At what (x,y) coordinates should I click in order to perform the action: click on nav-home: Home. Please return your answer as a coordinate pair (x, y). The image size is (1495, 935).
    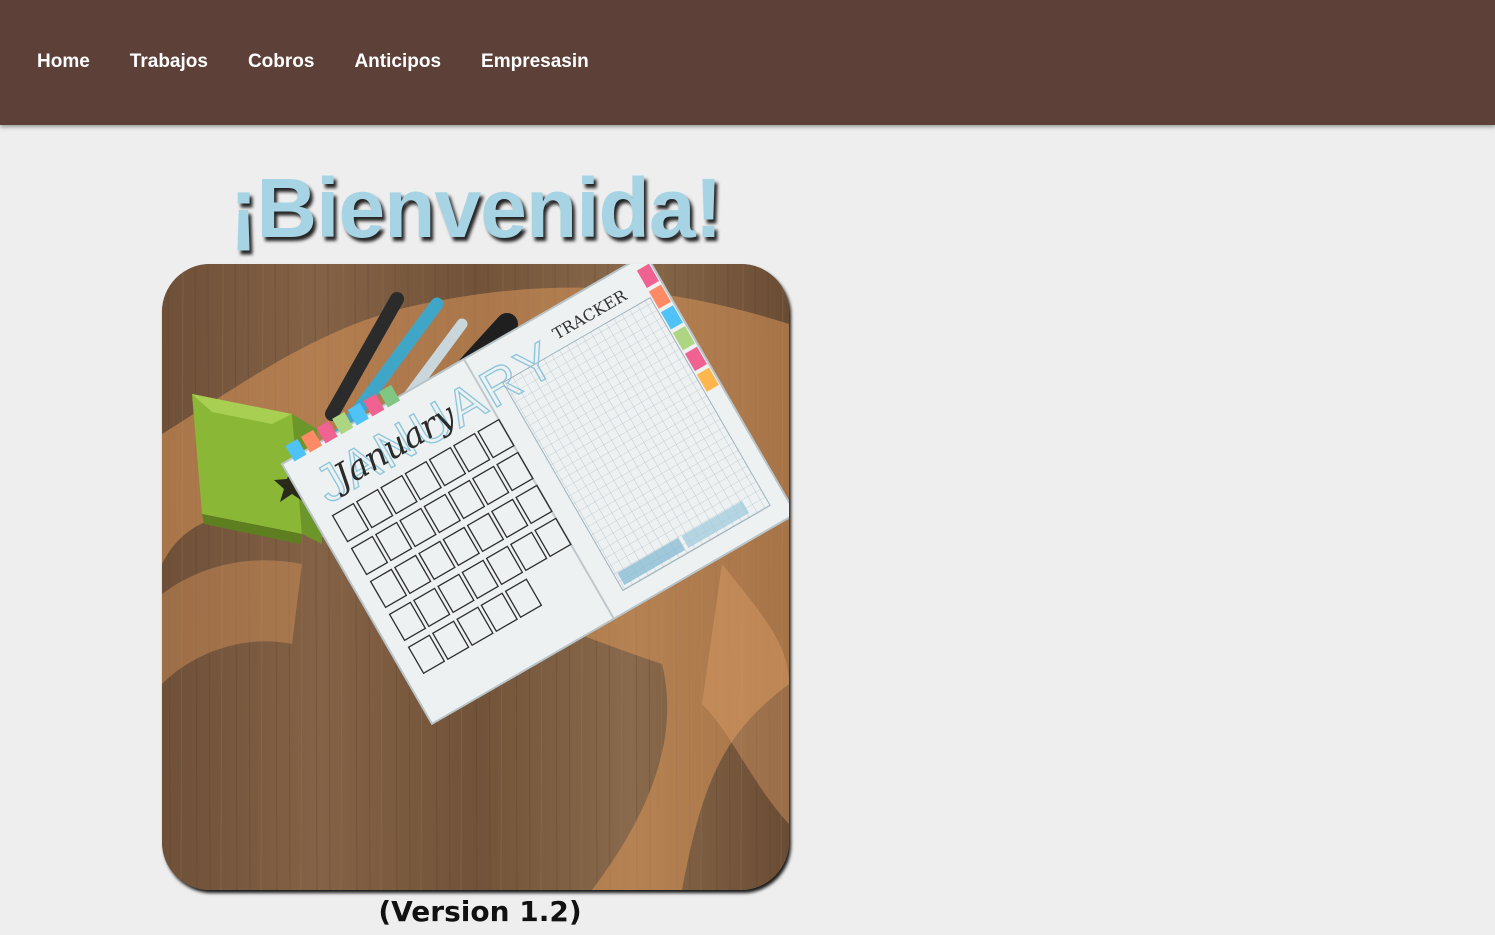
    Looking at the image, I should click on (63, 62).